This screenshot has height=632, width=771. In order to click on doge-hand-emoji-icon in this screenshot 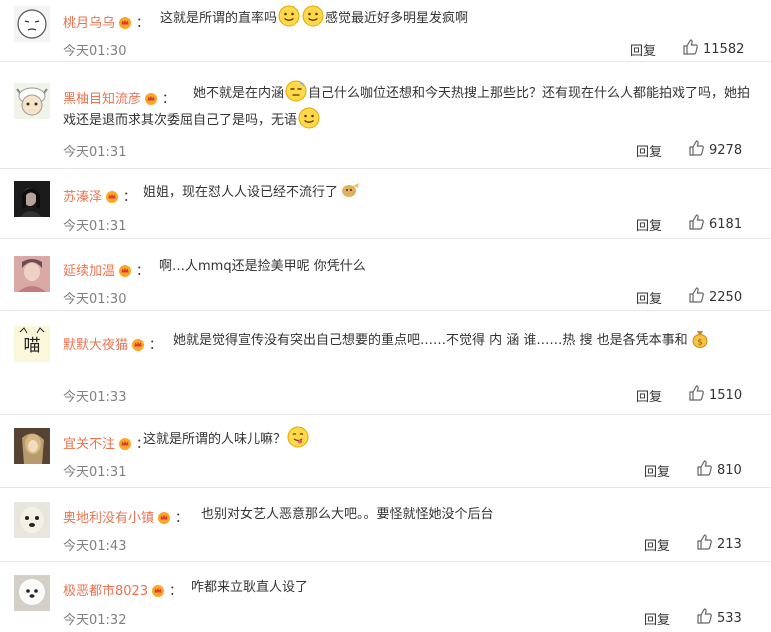, I will do `click(350, 190)`.